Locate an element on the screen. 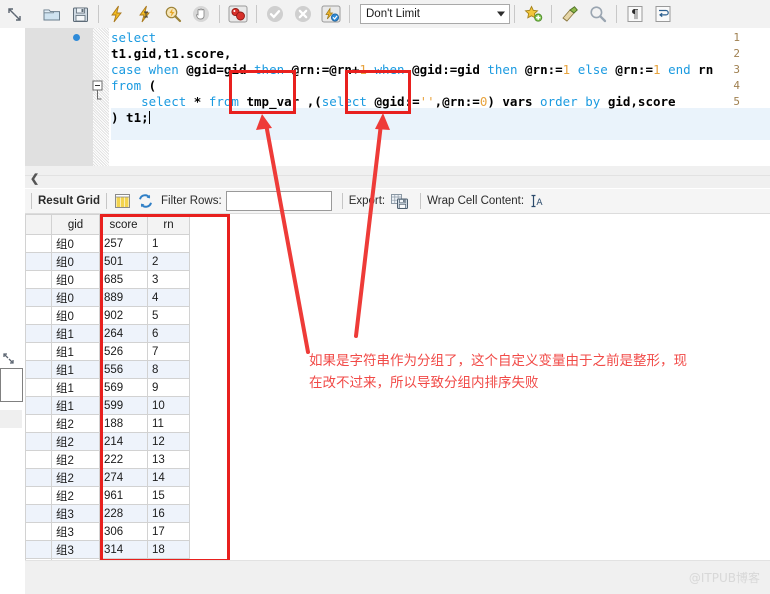  table-row: 组0 889 4 is located at coordinates (107, 297).